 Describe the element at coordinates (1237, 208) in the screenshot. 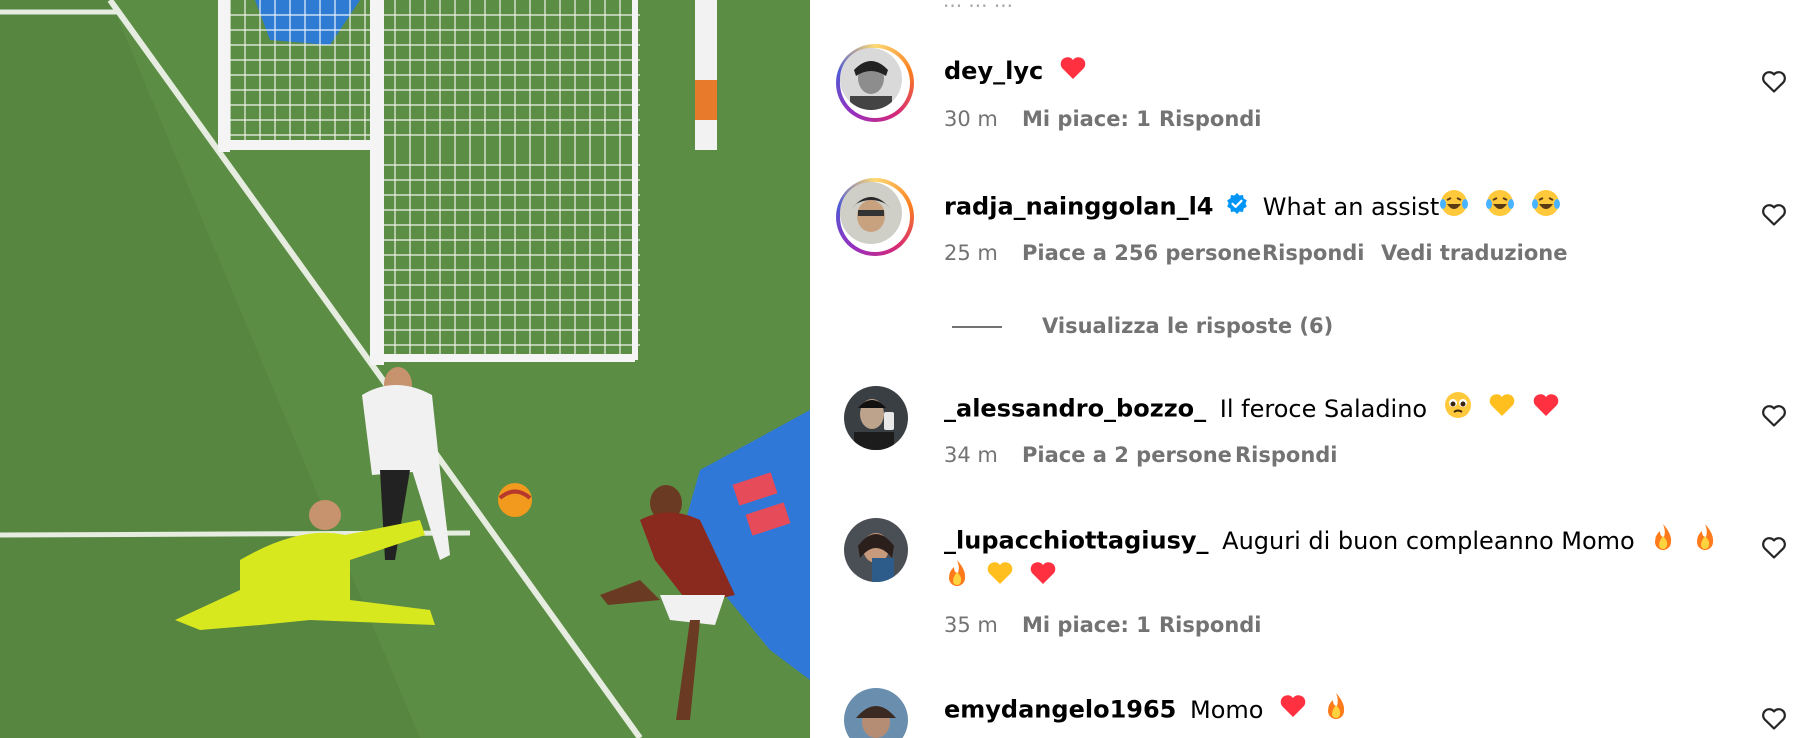

I see `verified-badge-icon` at that location.